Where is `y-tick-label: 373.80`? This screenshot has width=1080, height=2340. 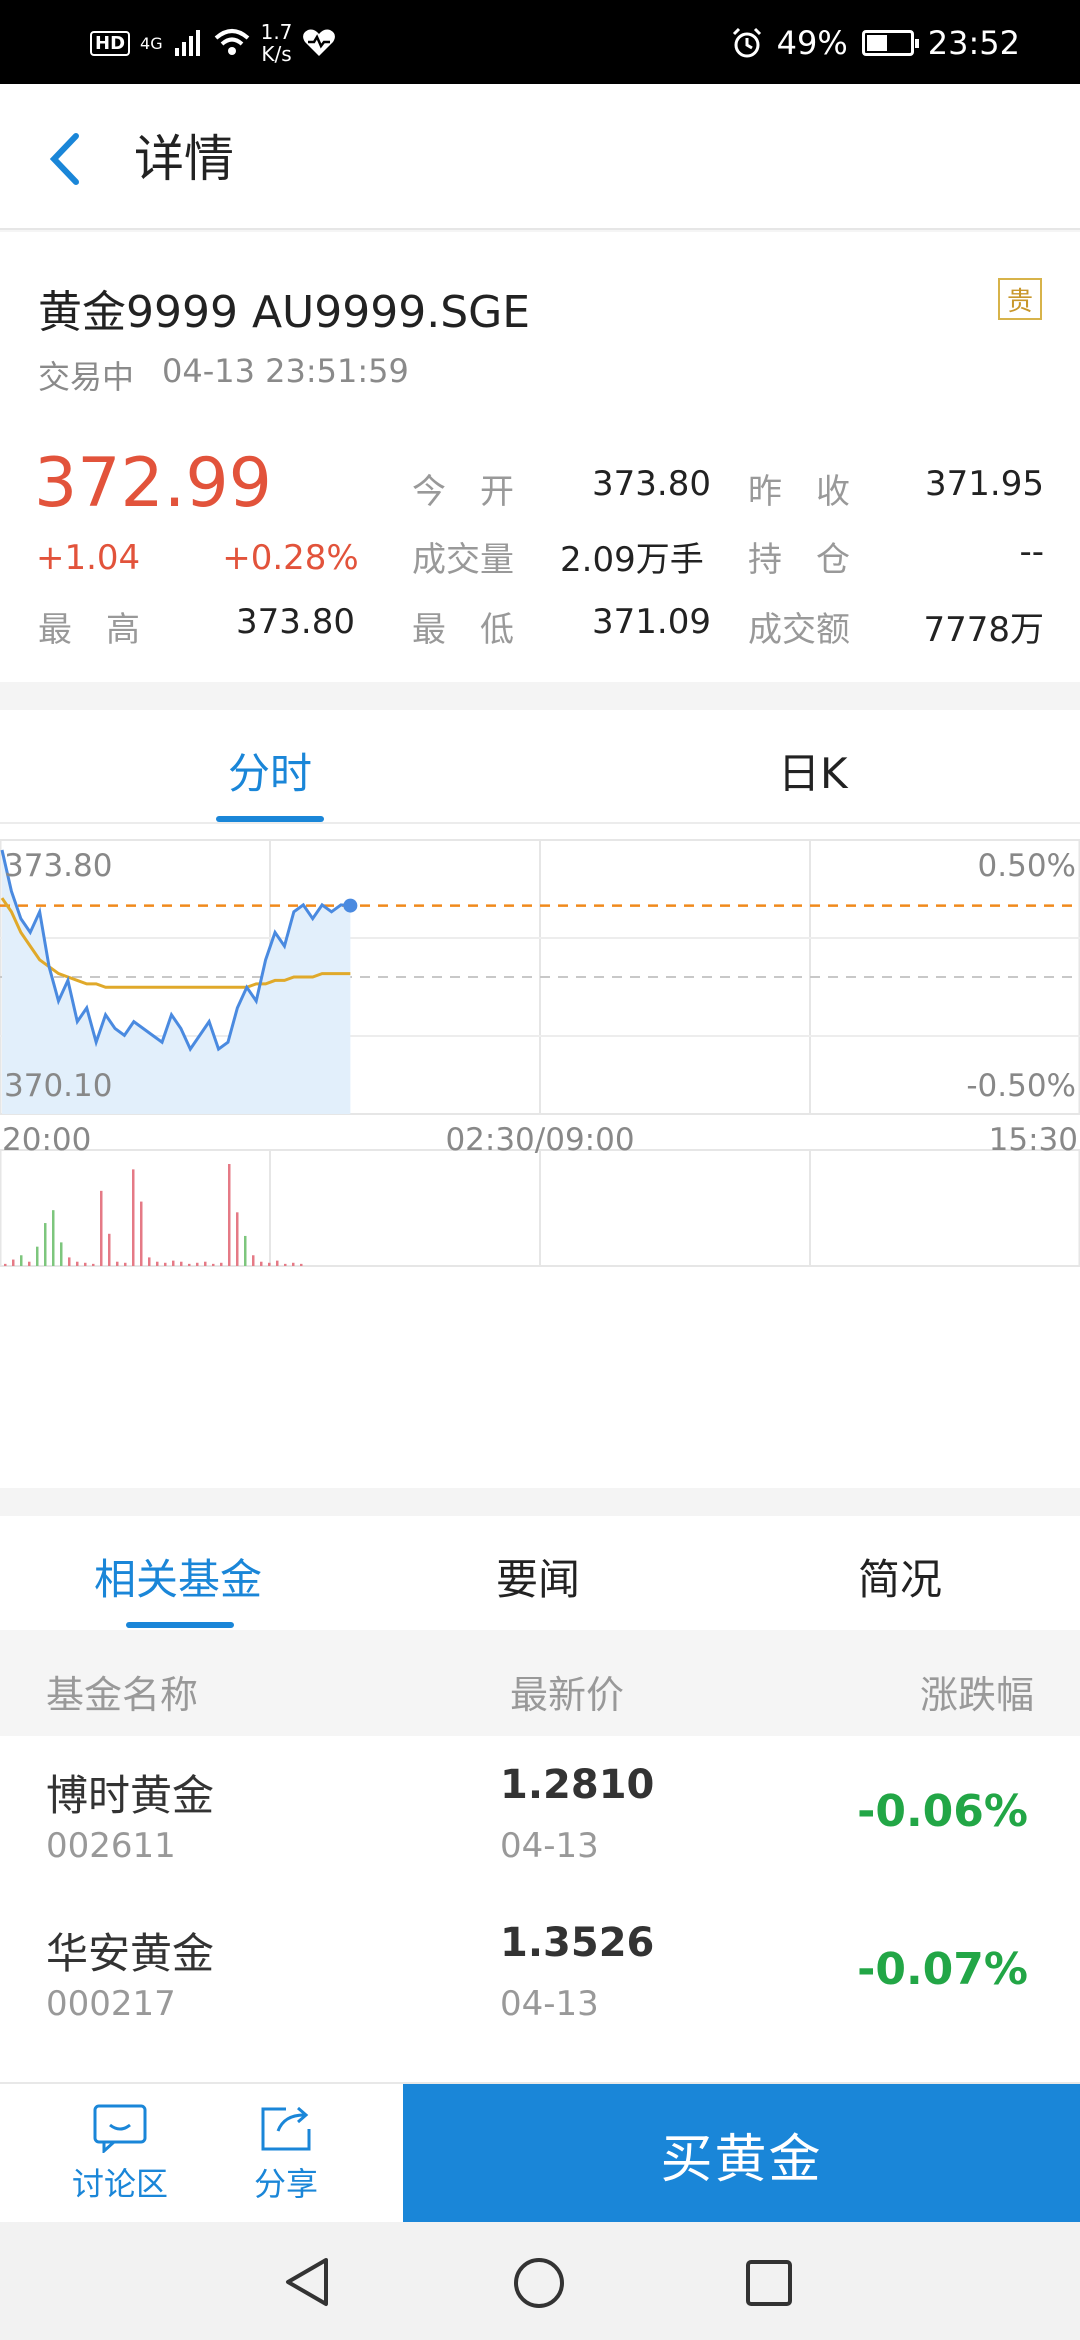 y-tick-label: 373.80 is located at coordinates (58, 866).